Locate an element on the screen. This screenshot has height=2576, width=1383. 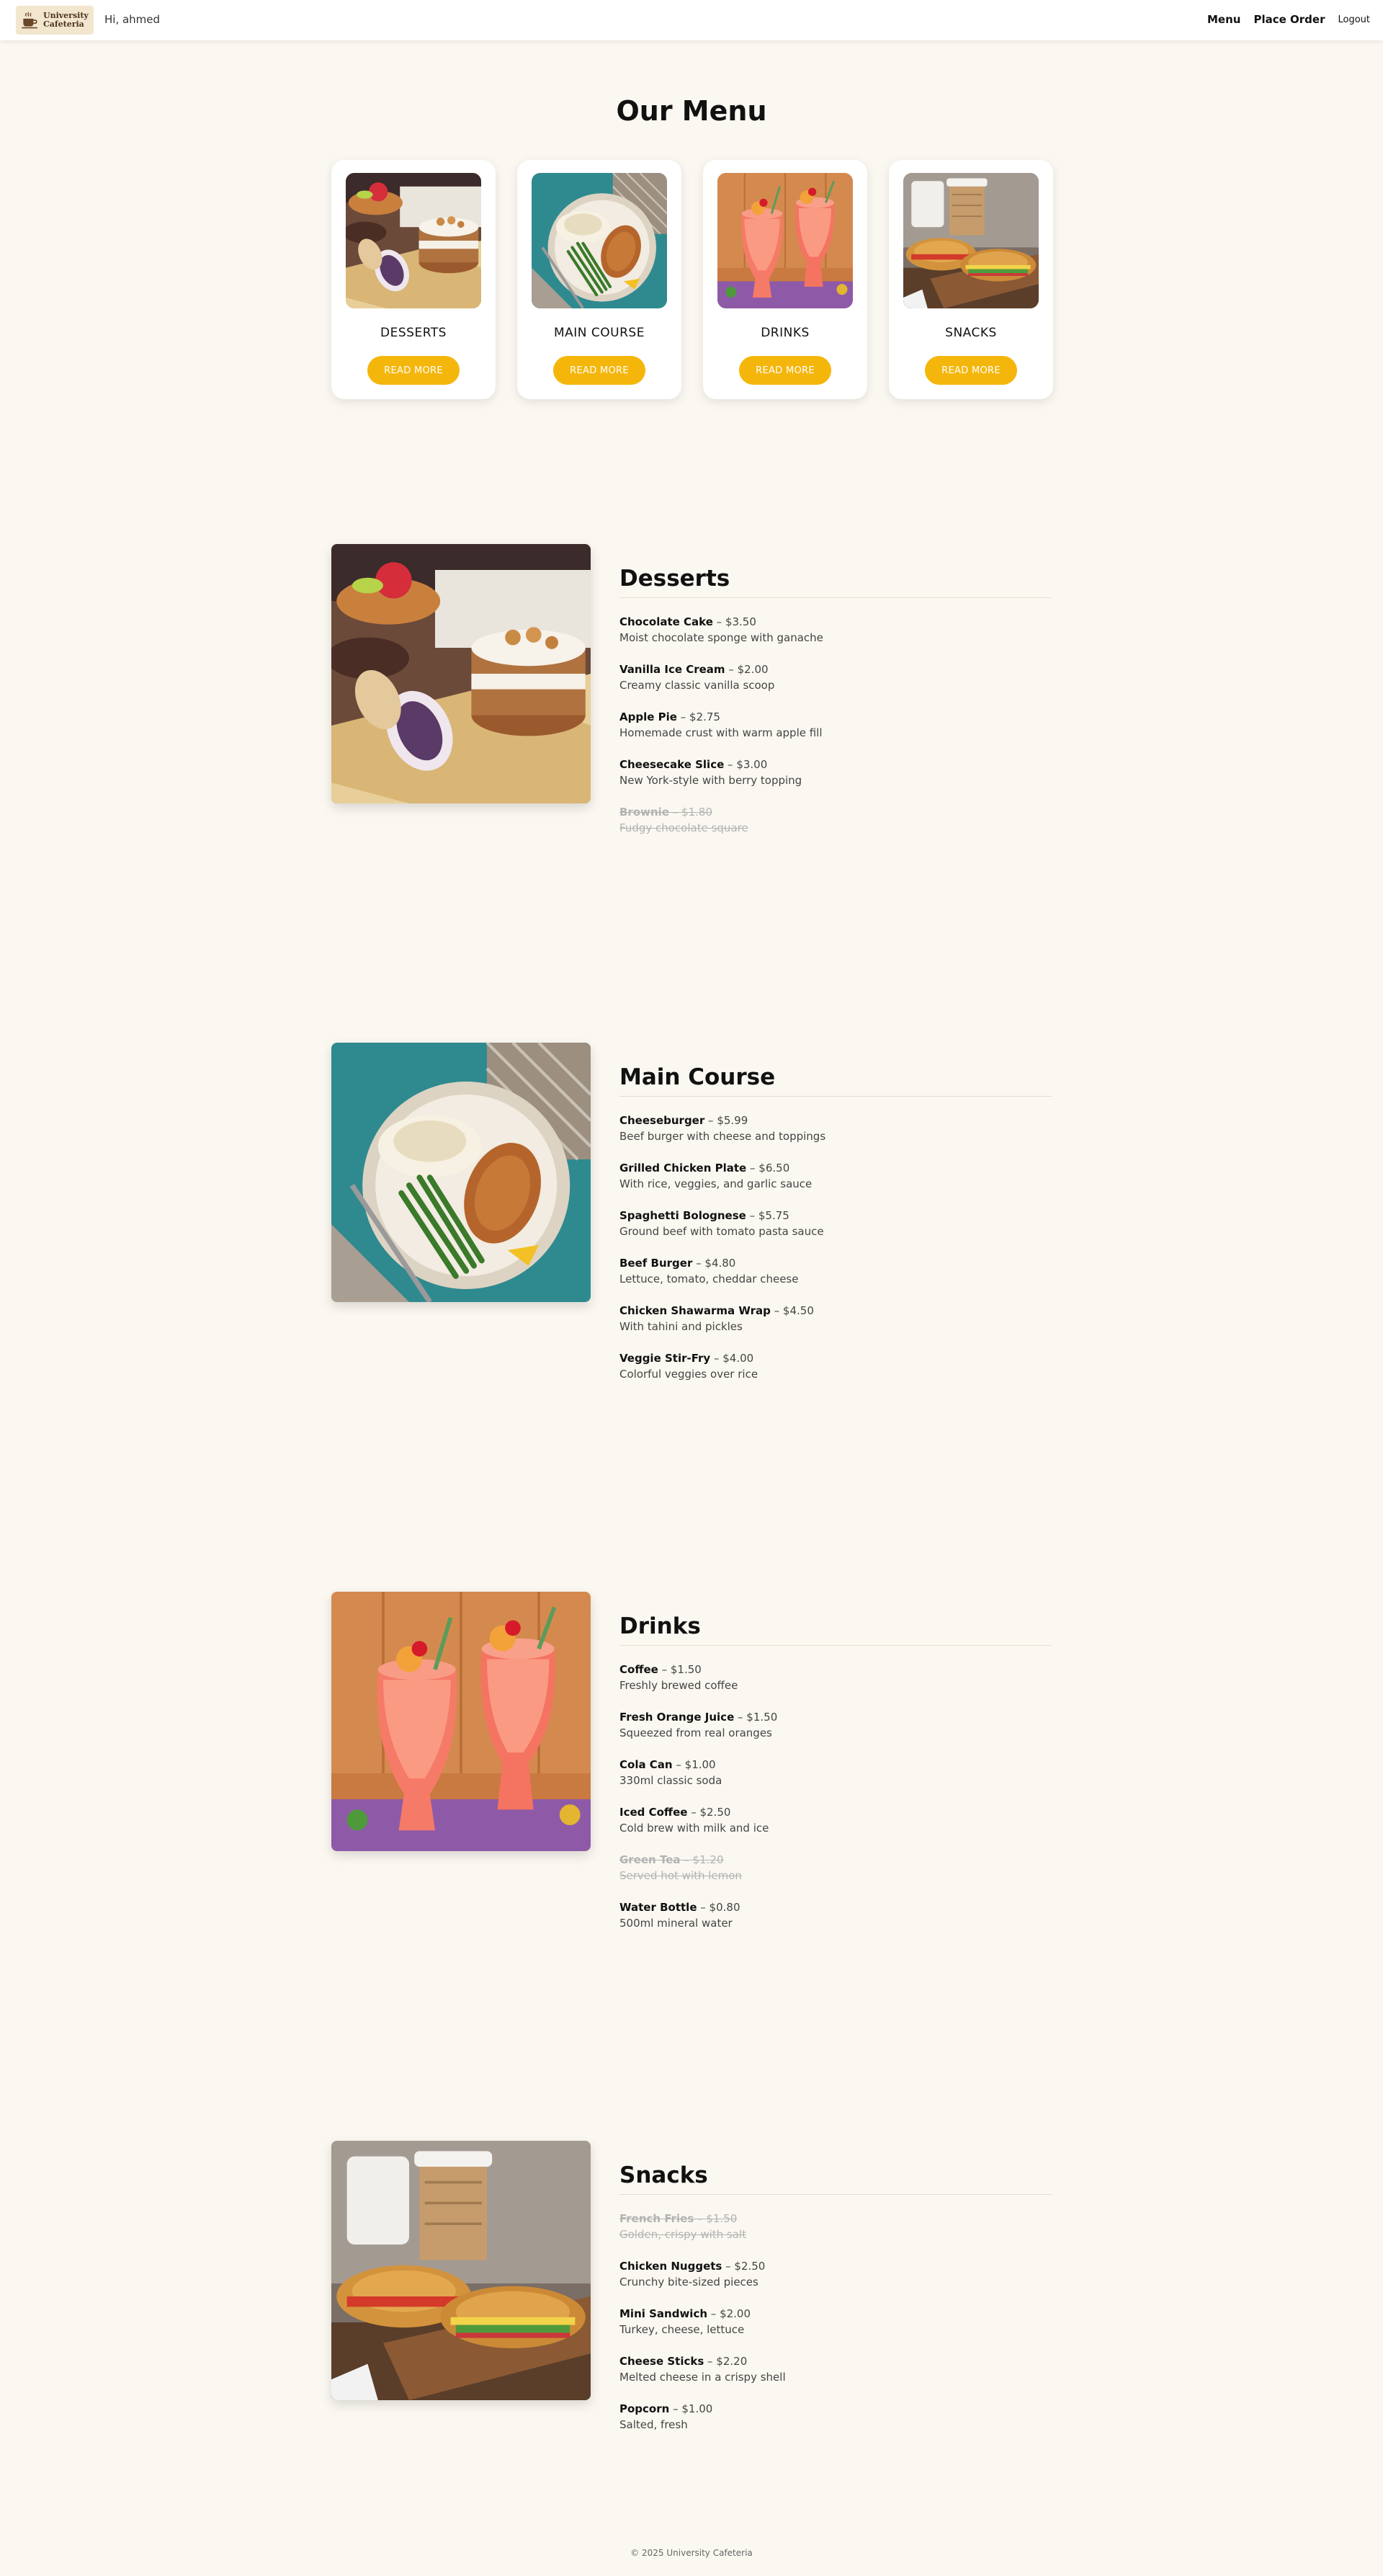
category-name: DRINKS is located at coordinates (785, 333).